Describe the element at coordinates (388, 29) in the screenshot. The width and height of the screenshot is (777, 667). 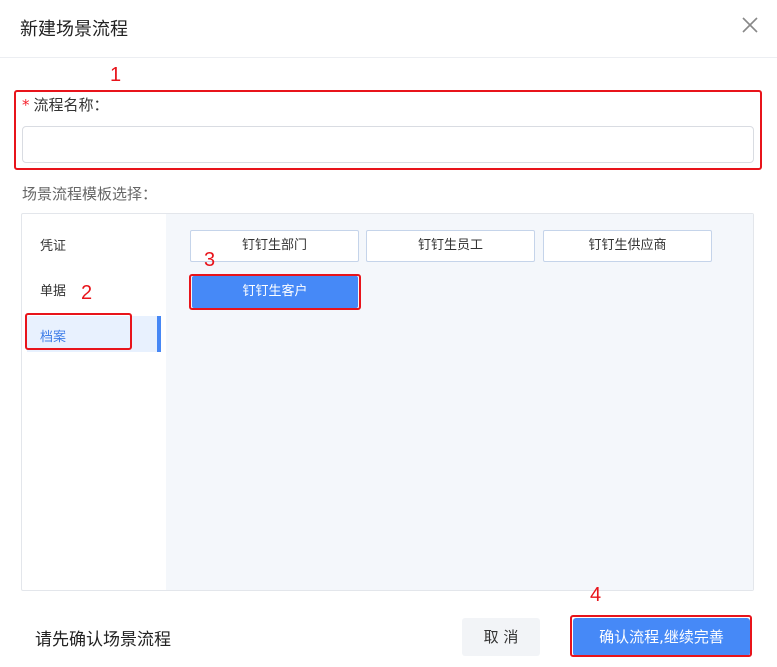
I see `dialog-header: 新建场景流程` at that location.